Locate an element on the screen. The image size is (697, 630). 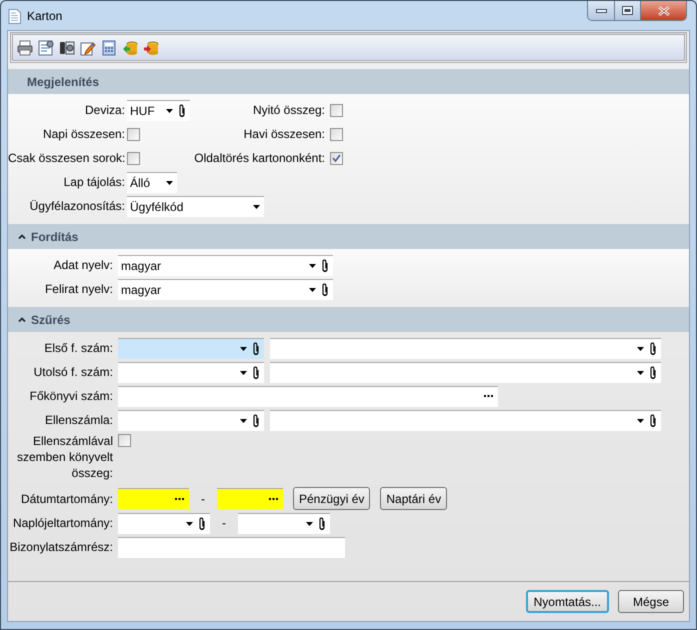
field-label: Deviza: is located at coordinates (104, 110).